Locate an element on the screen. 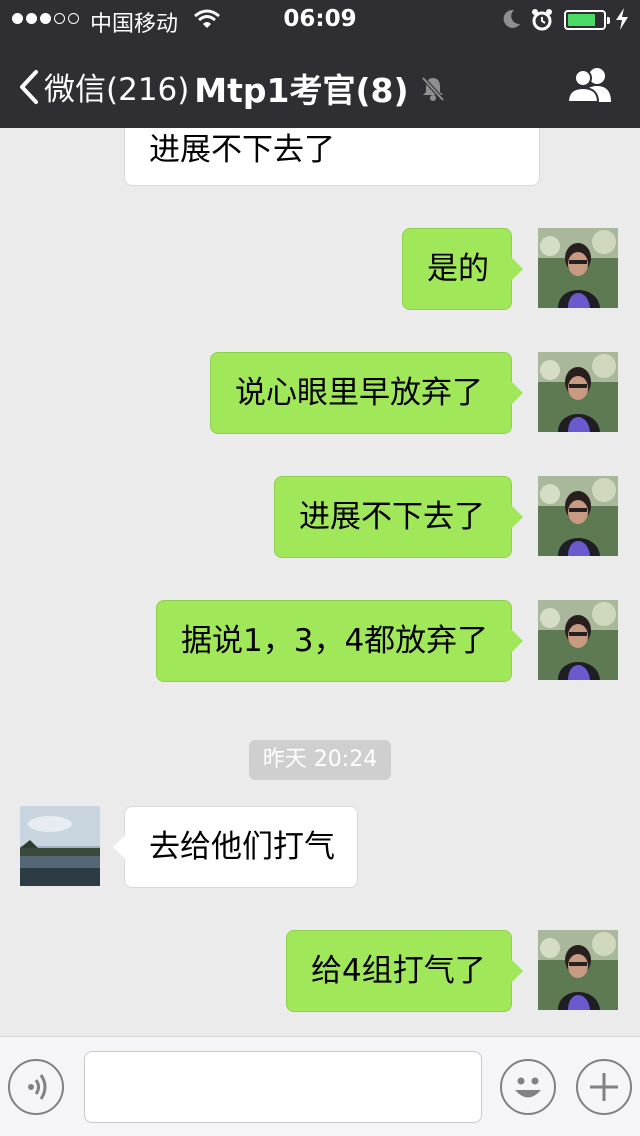 The width and height of the screenshot is (640, 1136). top-bar: 中国移动 06:09 微信(216) Mtp1考官(8) is located at coordinates (320, 64).